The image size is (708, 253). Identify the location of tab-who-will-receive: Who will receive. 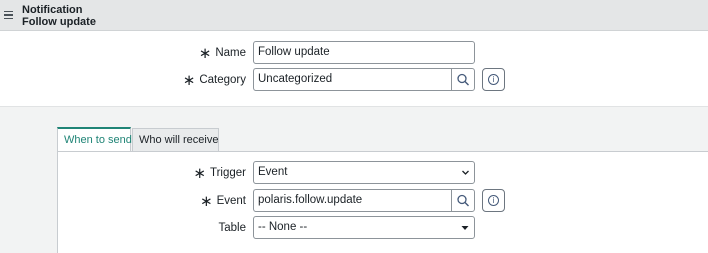
(175, 140).